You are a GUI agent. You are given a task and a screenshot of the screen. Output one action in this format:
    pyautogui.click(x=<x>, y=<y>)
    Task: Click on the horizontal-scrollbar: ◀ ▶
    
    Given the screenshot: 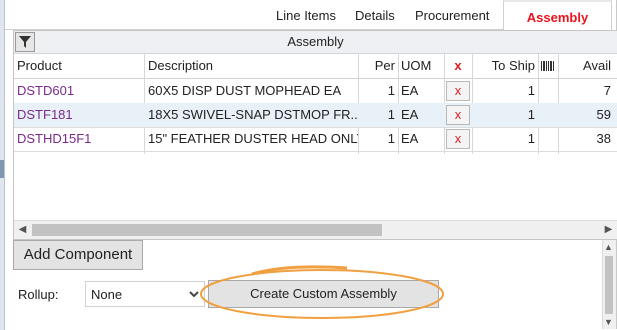 What is the action you would take?
    pyautogui.click(x=315, y=229)
    